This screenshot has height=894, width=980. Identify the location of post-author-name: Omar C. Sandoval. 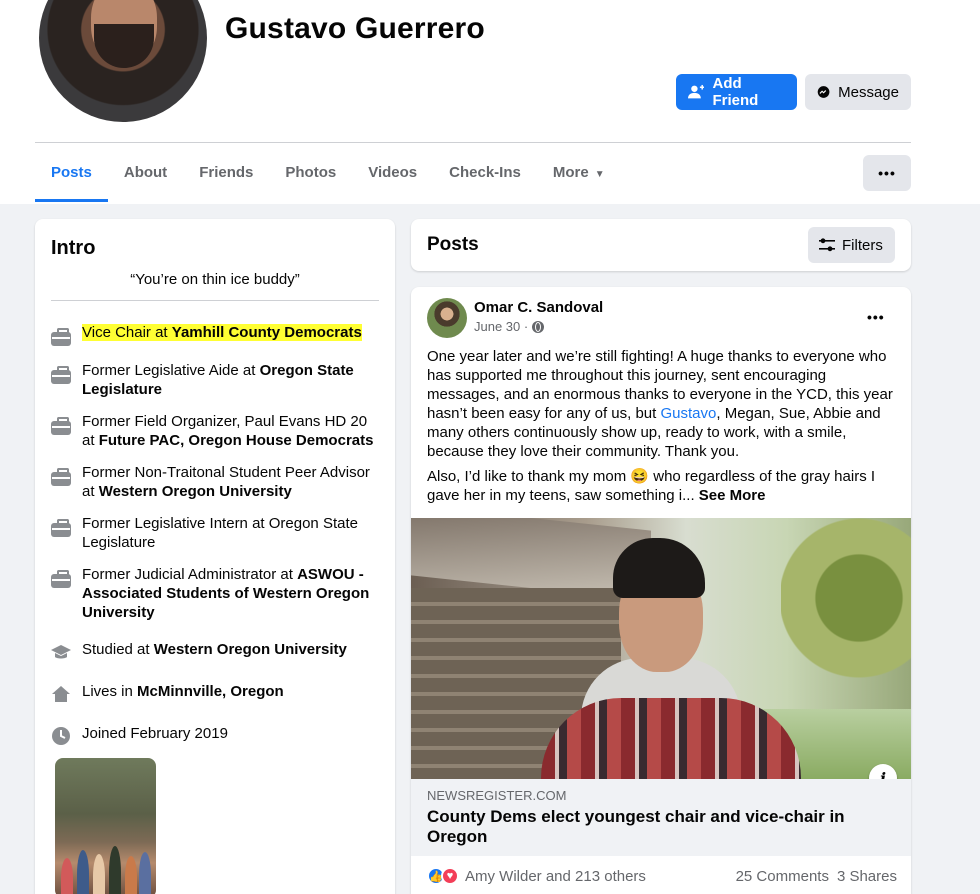
(538, 307).